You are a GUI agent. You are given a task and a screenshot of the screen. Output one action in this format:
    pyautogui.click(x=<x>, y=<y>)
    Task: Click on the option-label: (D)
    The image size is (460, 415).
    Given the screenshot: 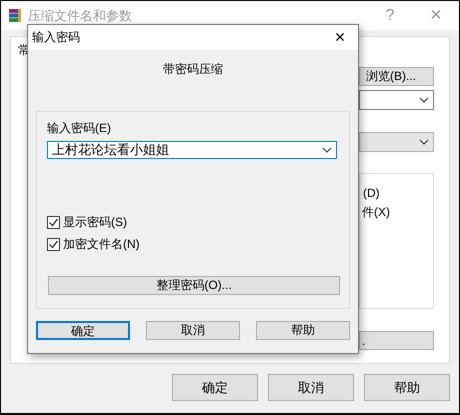 What is the action you would take?
    pyautogui.click(x=371, y=193)
    